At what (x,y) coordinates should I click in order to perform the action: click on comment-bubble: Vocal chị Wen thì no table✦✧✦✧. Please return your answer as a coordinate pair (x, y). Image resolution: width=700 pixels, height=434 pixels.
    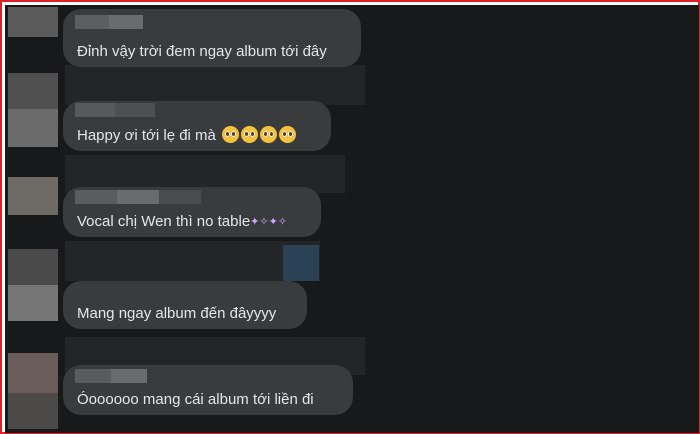
    Looking at the image, I should click on (192, 212).